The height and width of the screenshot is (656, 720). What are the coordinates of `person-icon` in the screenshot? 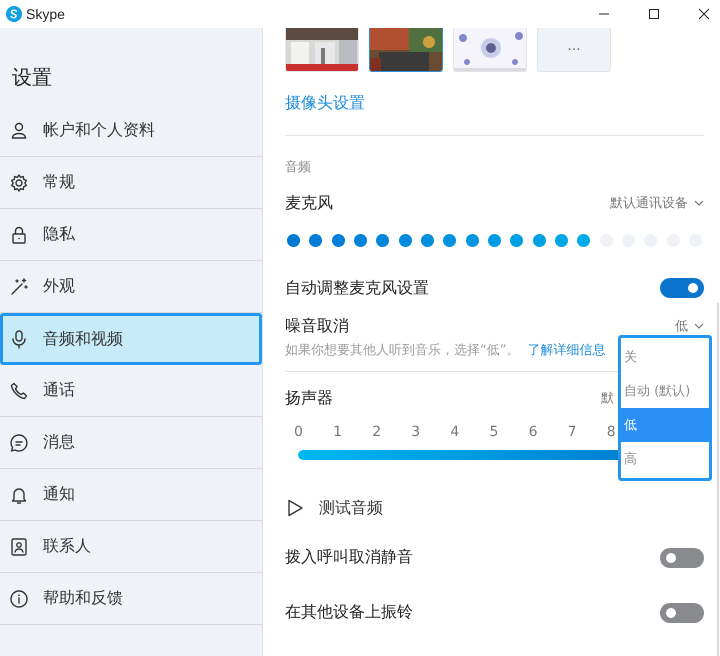 It's located at (19, 130).